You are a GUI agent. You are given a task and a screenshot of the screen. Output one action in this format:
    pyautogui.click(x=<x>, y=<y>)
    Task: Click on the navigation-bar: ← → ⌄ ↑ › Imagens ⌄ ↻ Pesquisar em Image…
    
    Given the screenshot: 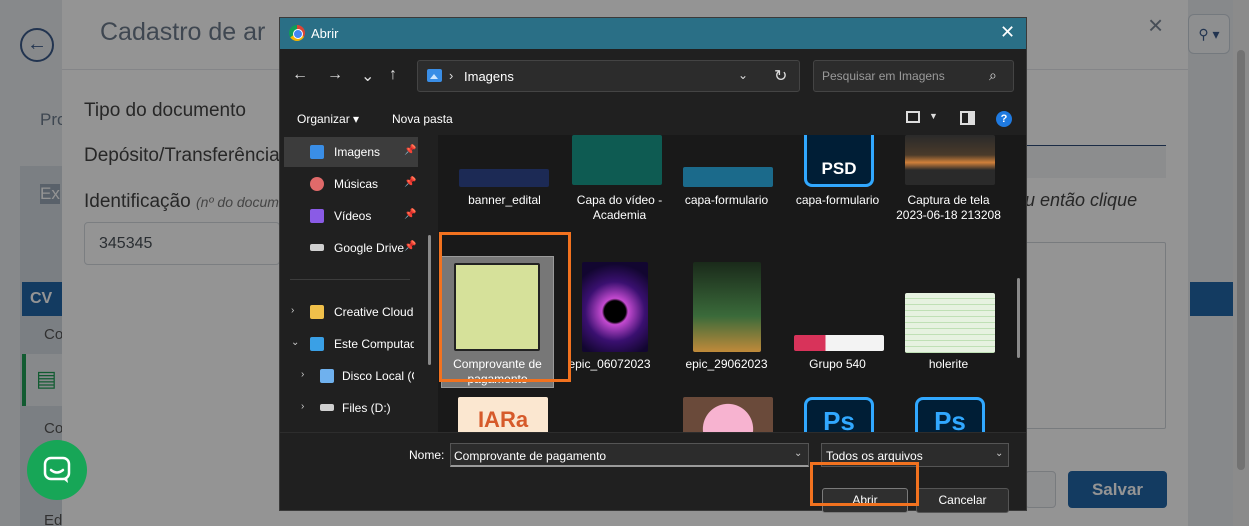 What is the action you would take?
    pyautogui.click(x=653, y=76)
    